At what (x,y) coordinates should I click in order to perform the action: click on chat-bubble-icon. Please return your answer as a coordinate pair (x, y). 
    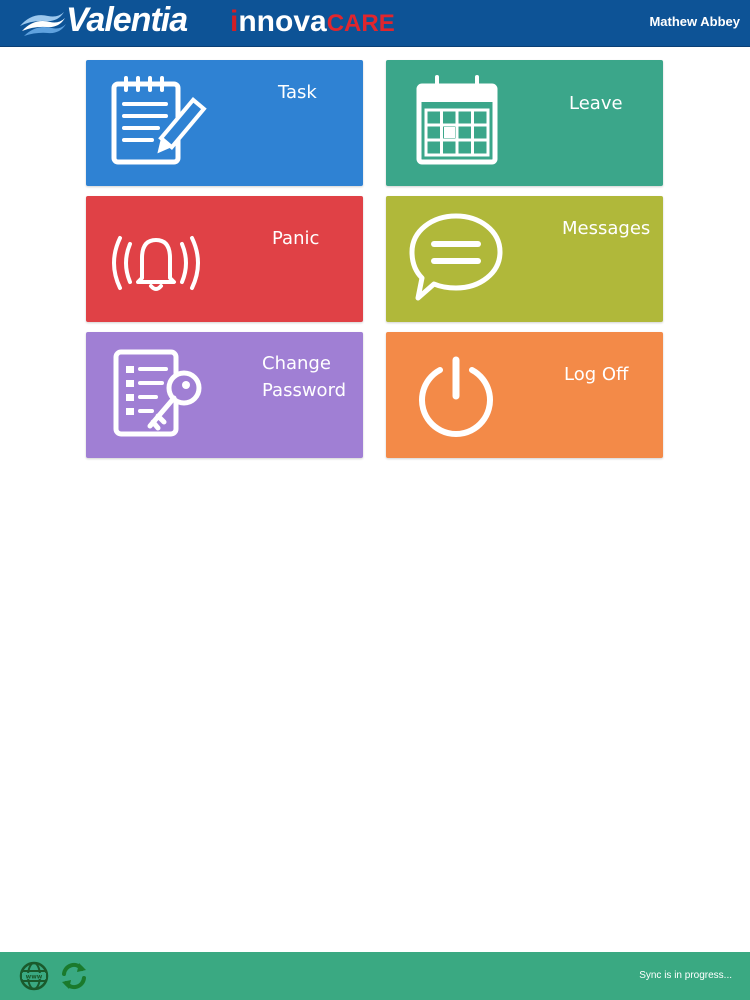
    Looking at the image, I should click on (456, 257).